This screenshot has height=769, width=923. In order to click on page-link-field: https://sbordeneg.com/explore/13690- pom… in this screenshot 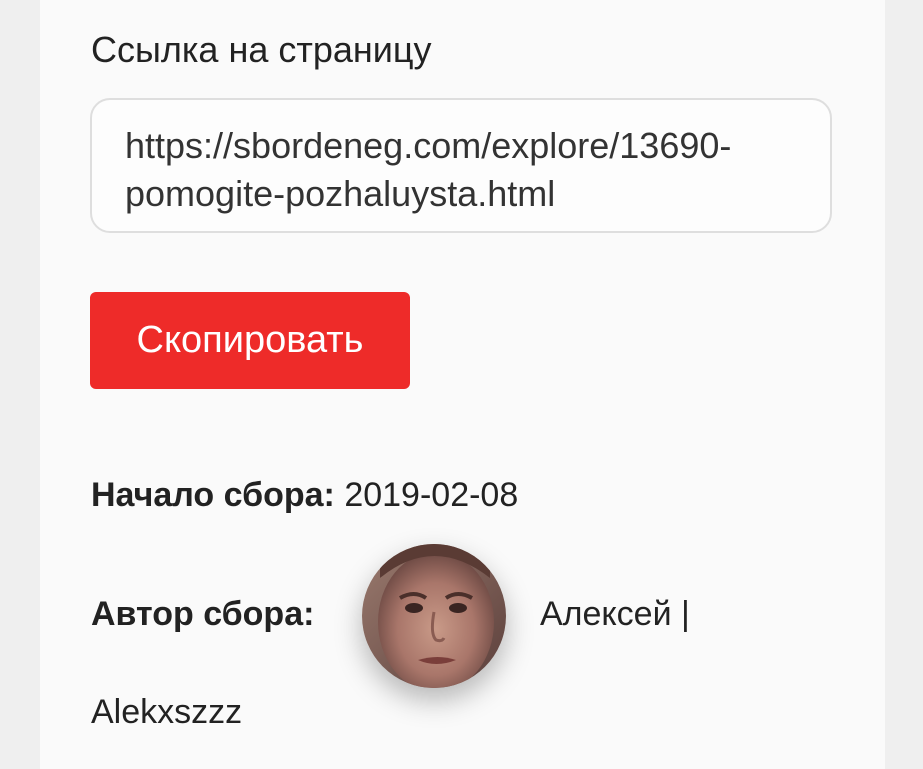, I will do `click(461, 165)`.